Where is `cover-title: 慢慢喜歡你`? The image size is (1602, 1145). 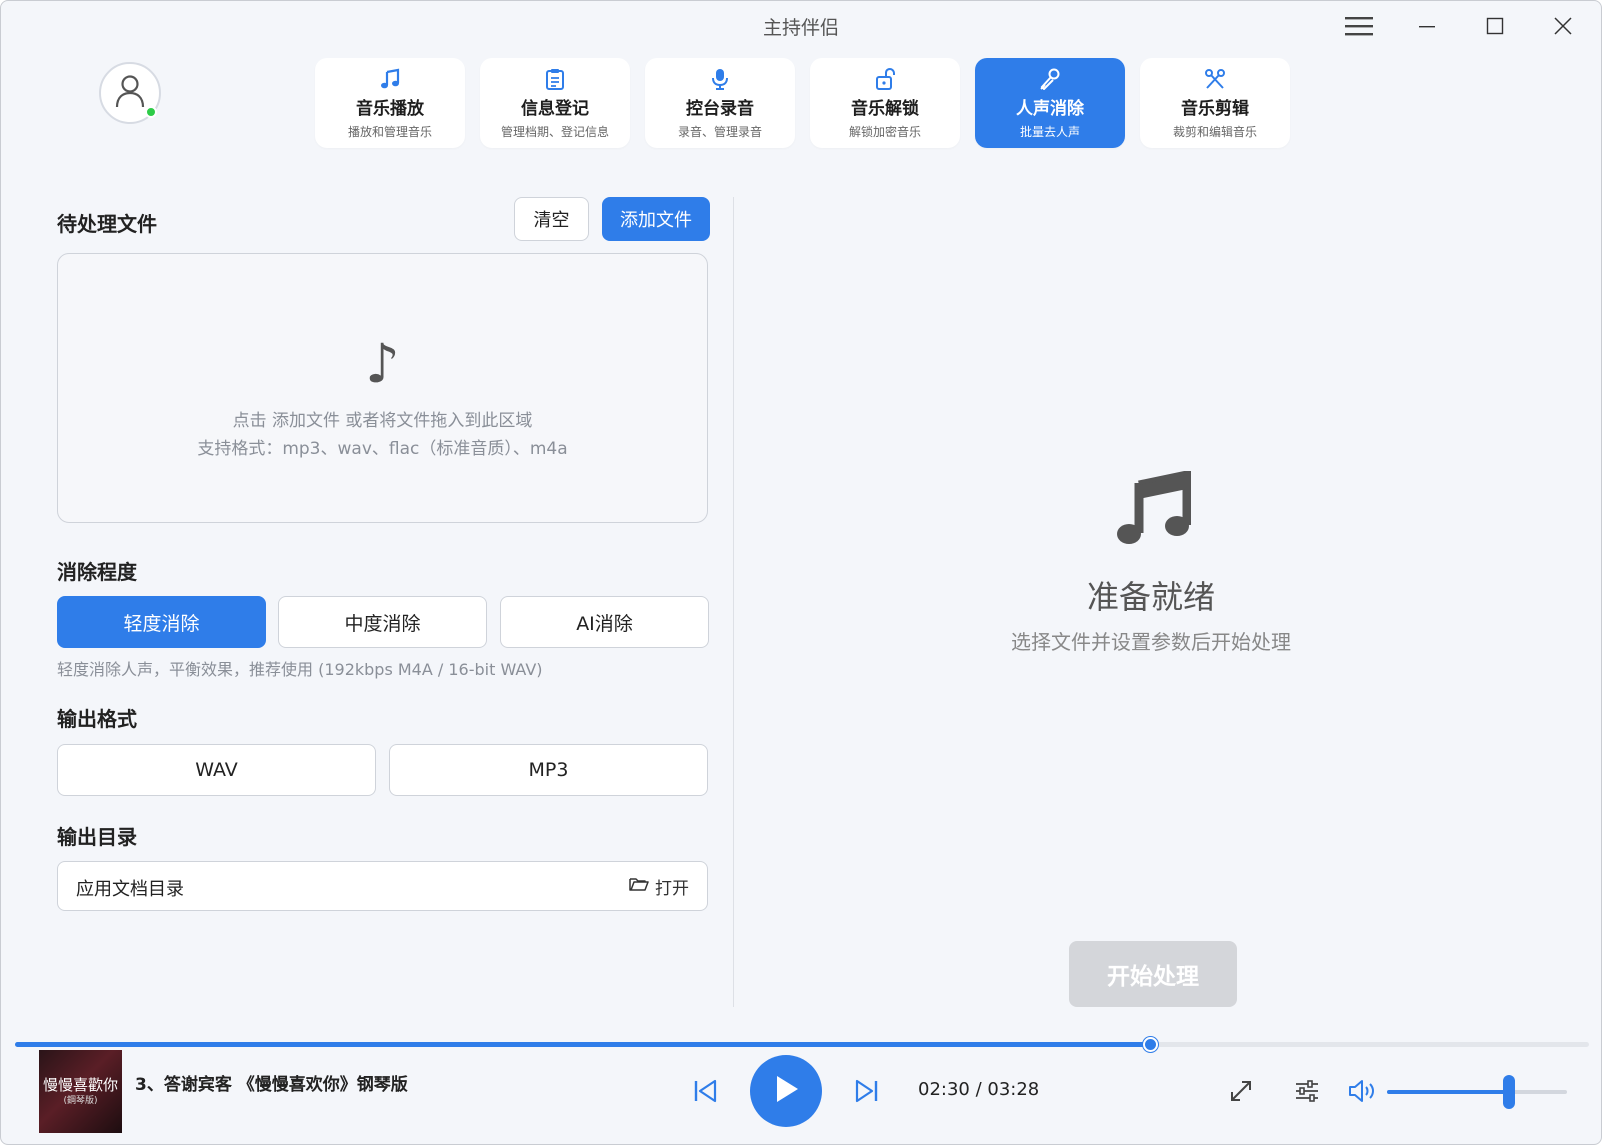
cover-title: 慢慢喜歡你 is located at coordinates (80, 1084).